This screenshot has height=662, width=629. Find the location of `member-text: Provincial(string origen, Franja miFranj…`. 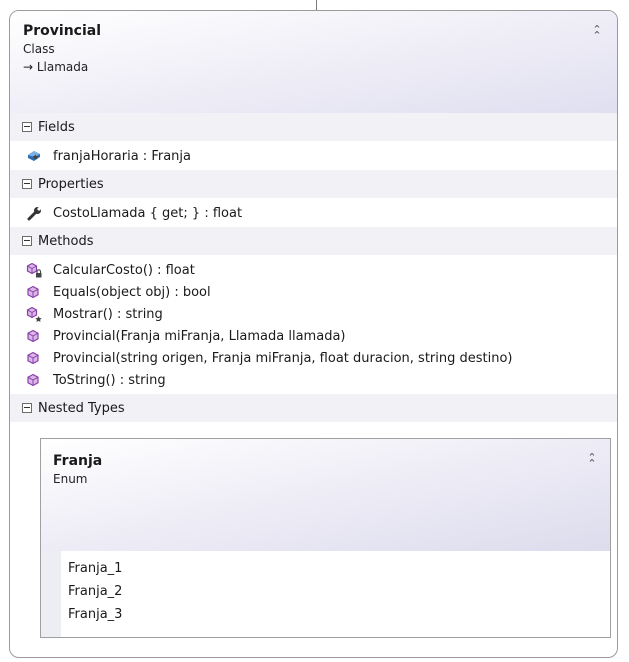

member-text: Provincial(string origen, Franja miFranj… is located at coordinates (283, 358).